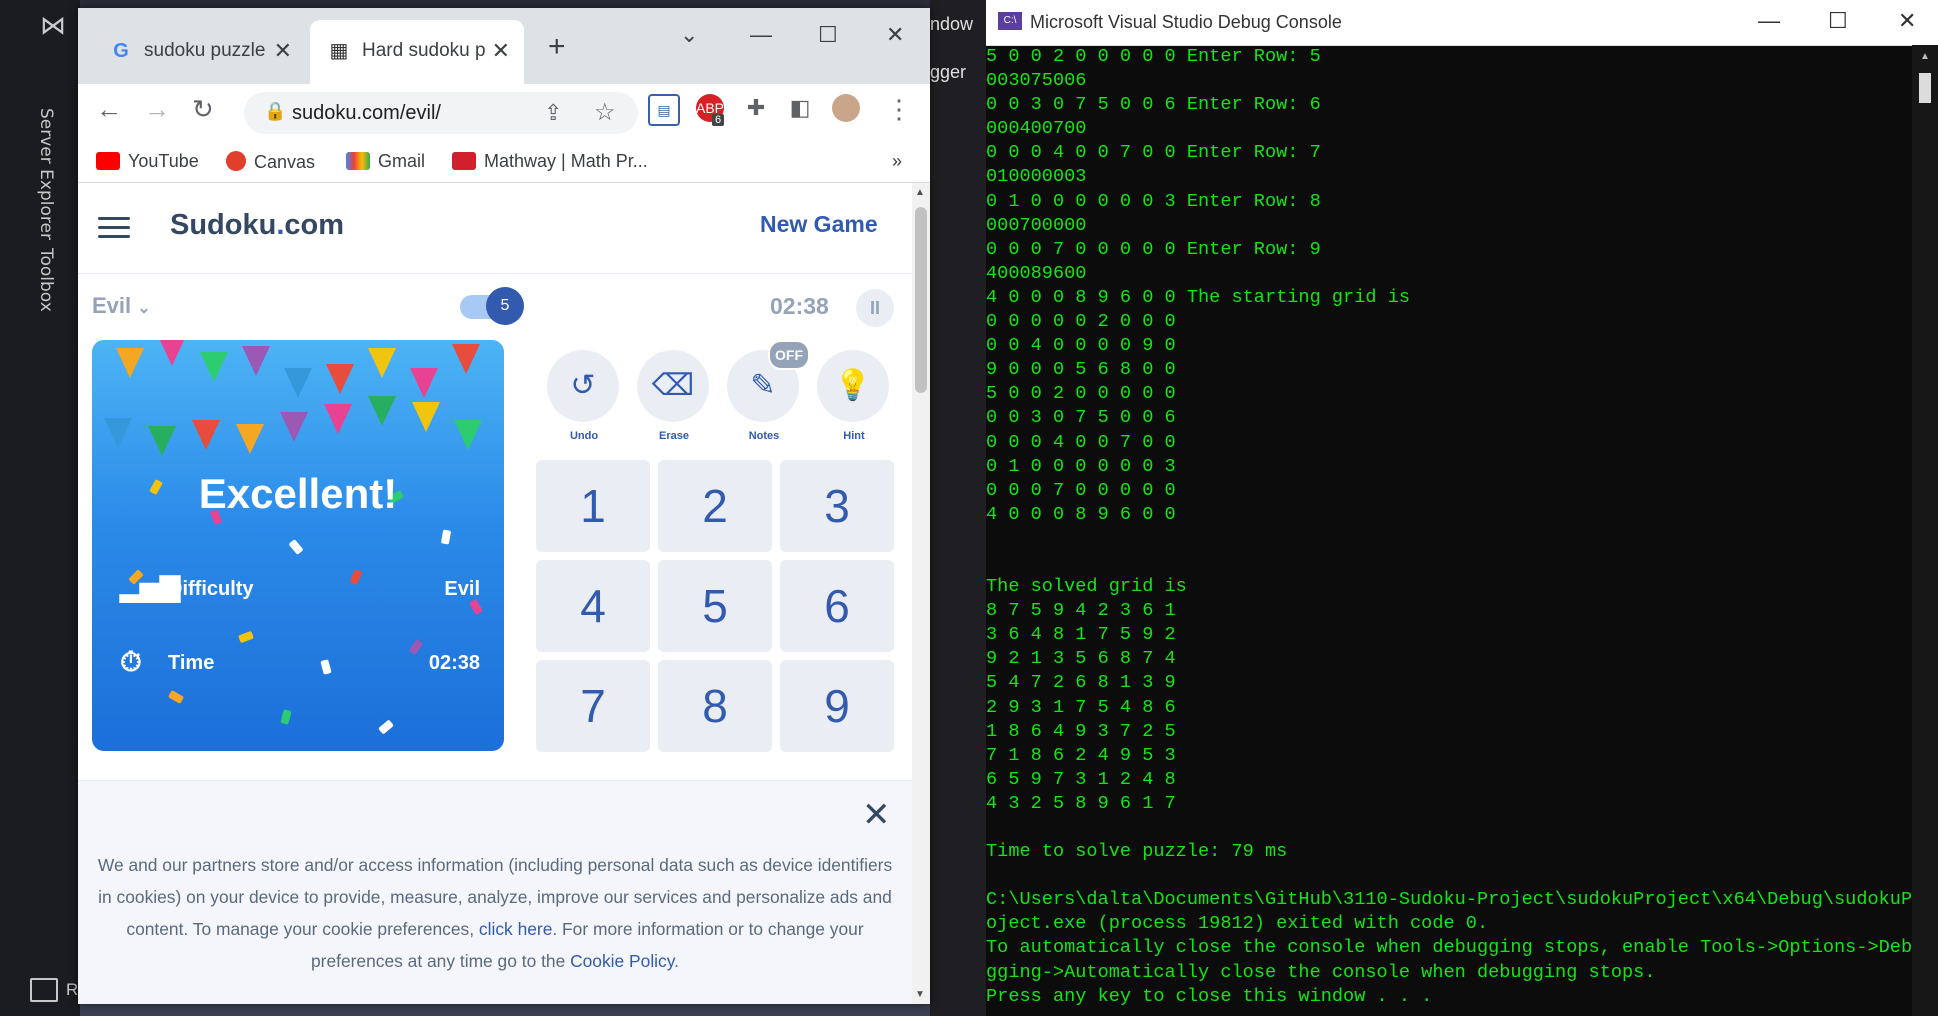 The height and width of the screenshot is (1016, 1938). Describe the element at coordinates (553, 113) in the screenshot. I see `share-icon: ⇪` at that location.